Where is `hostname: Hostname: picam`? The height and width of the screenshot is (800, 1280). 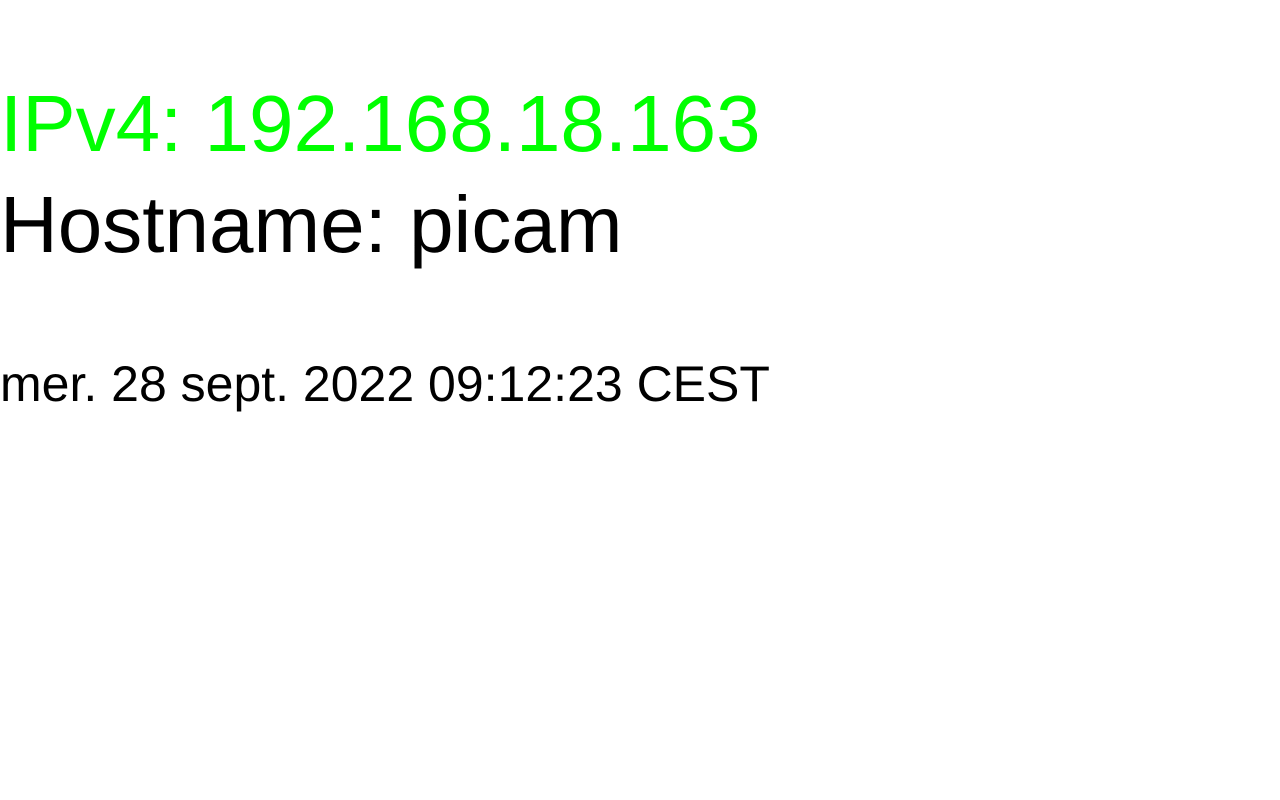
hostname: Hostname: picam is located at coordinates (311, 224).